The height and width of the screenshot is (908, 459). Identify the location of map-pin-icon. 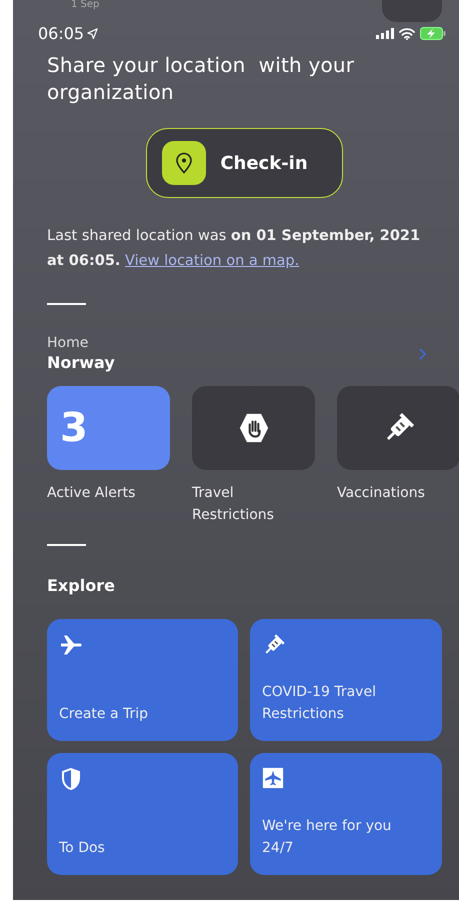
(184, 163).